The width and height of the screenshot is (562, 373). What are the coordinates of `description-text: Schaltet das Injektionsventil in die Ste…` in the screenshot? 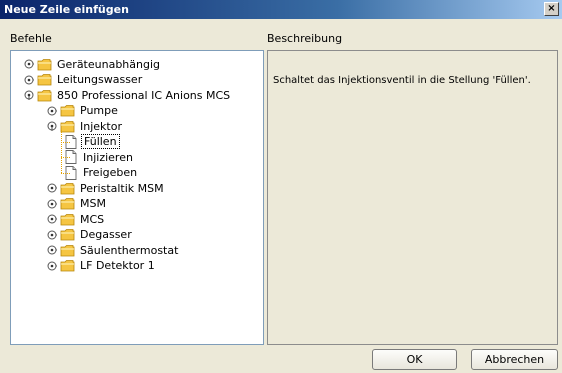 It's located at (402, 80).